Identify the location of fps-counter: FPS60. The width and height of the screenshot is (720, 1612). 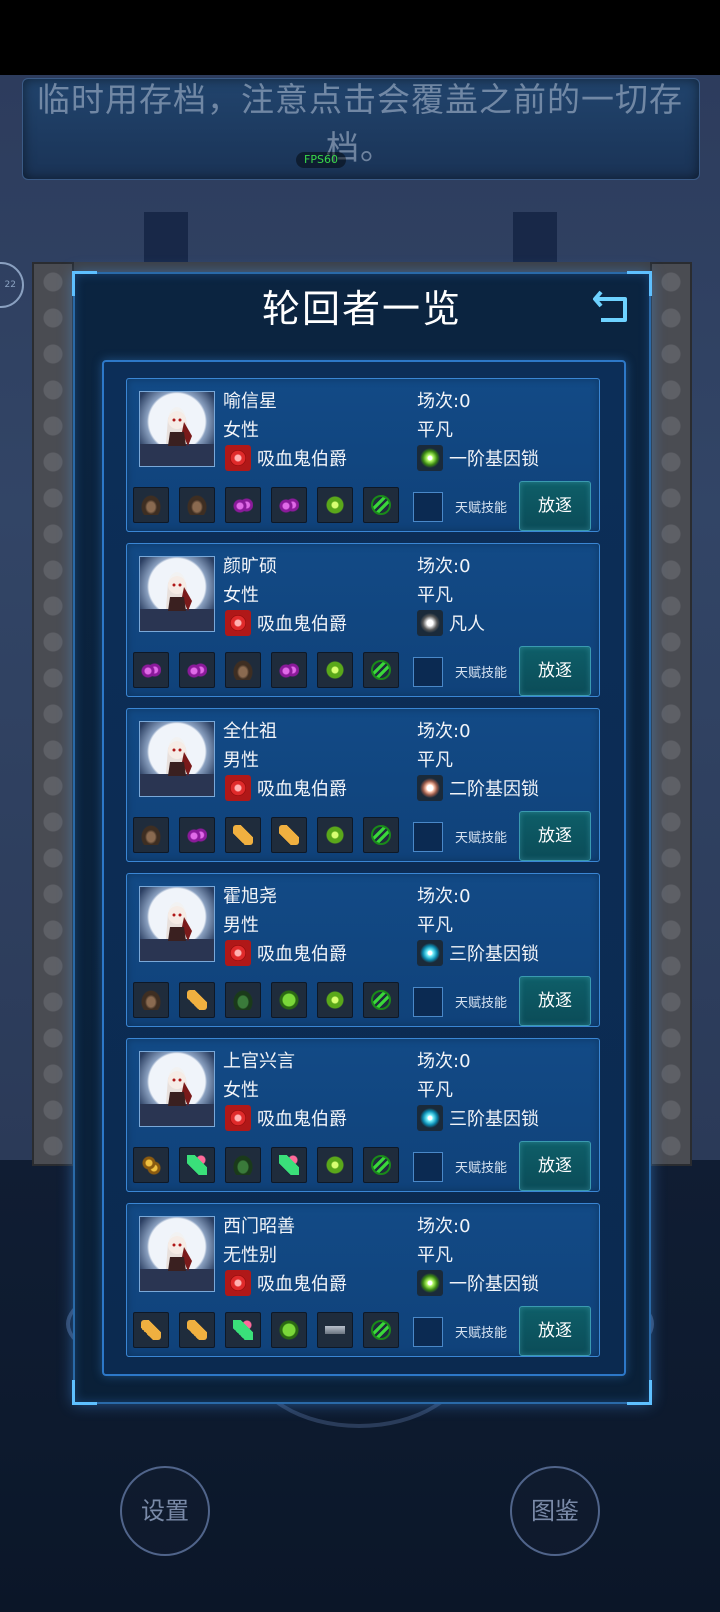
(321, 160).